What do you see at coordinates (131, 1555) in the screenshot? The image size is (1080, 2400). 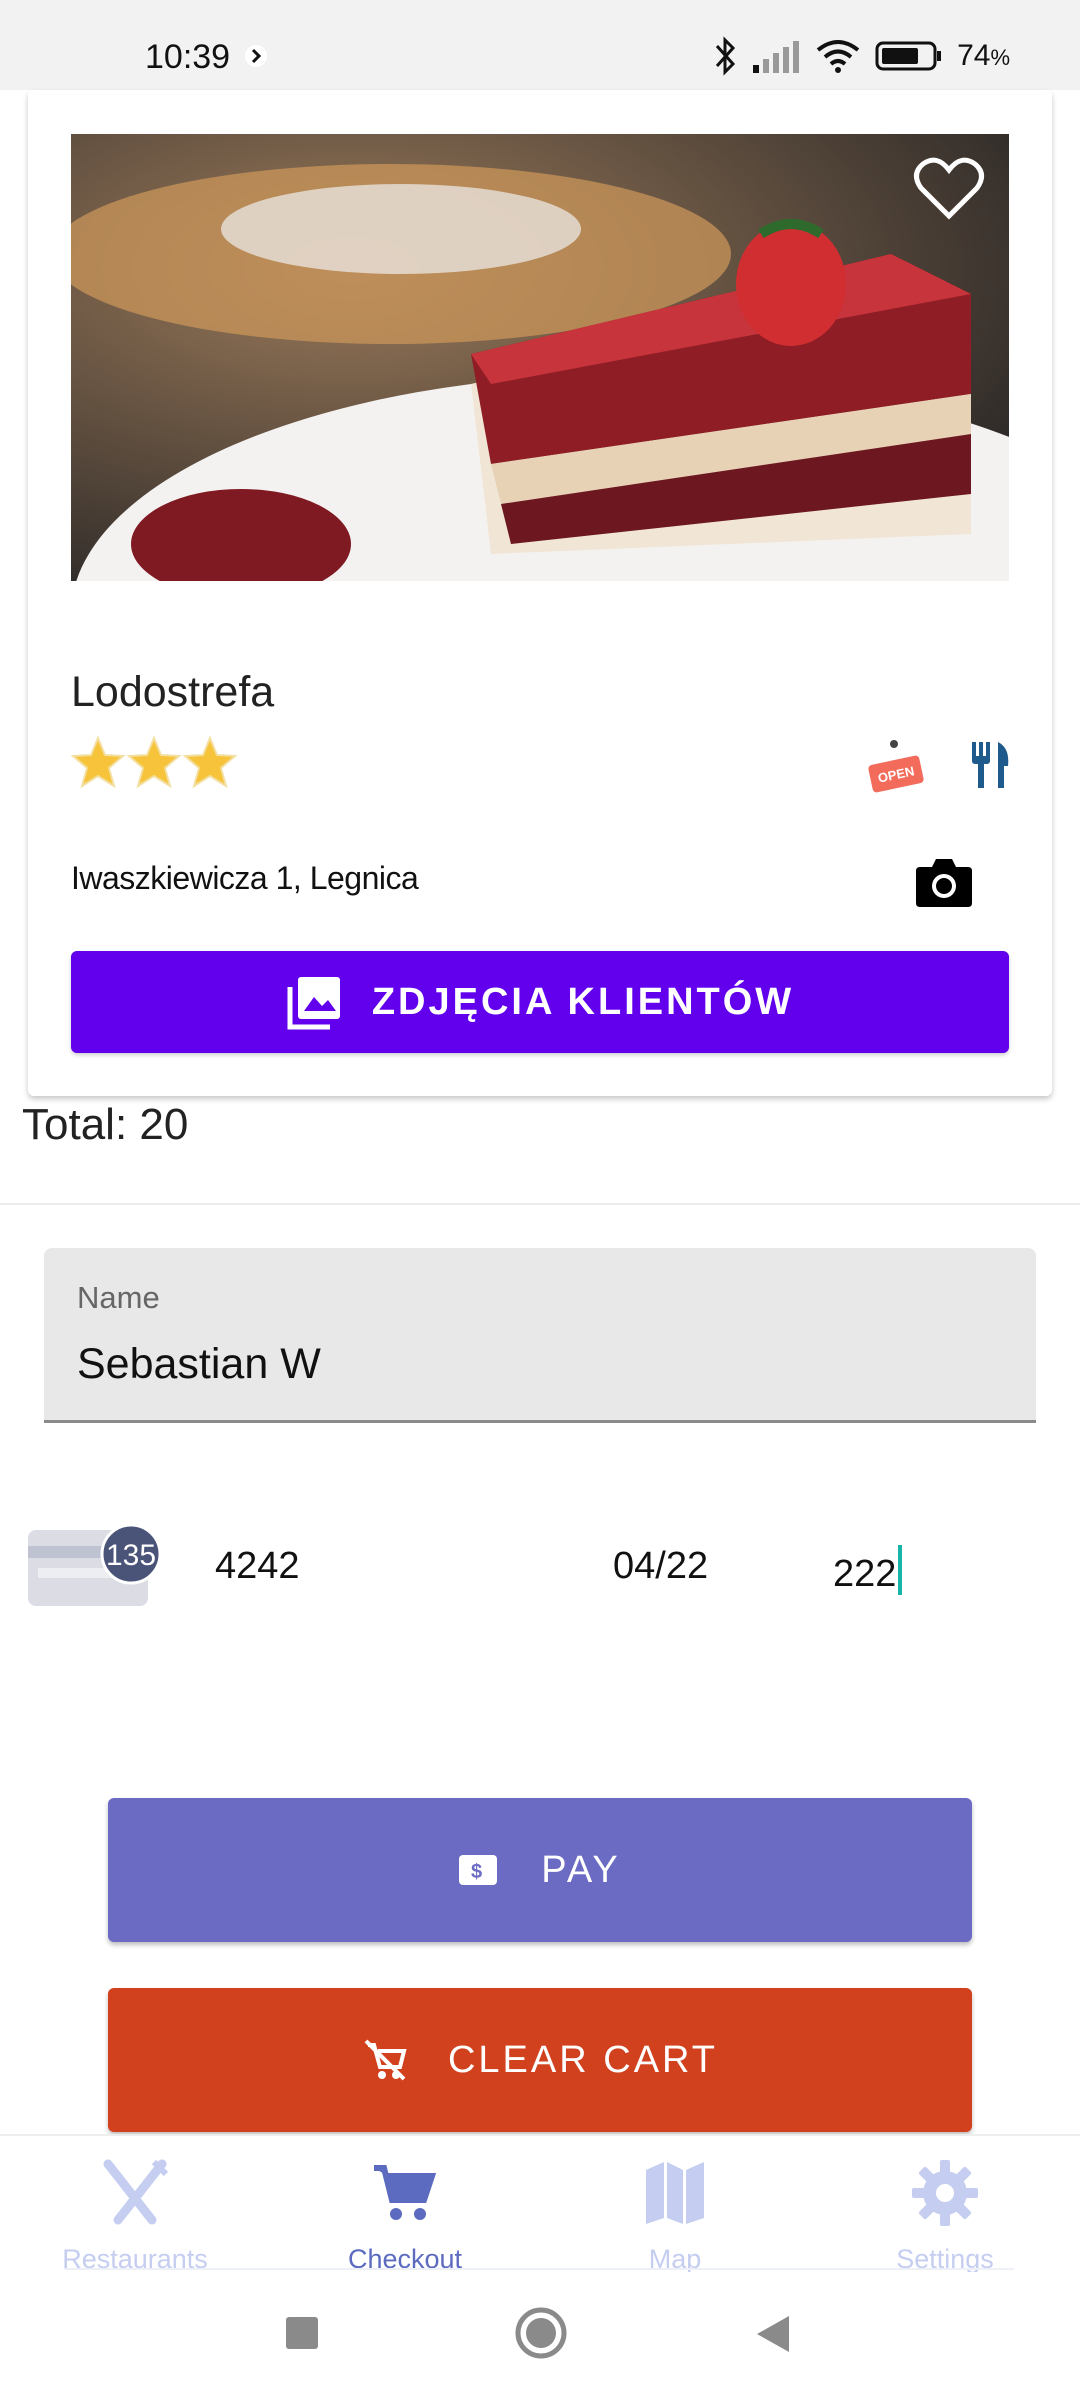 I see `card-badge-text: 135` at bounding box center [131, 1555].